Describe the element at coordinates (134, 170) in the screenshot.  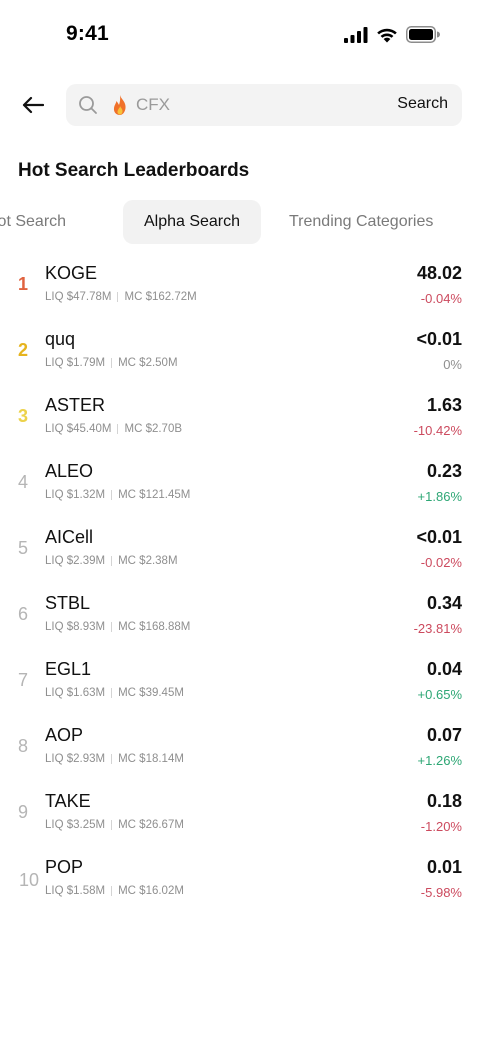
I see `section-title: Hot Search Leaderboards` at that location.